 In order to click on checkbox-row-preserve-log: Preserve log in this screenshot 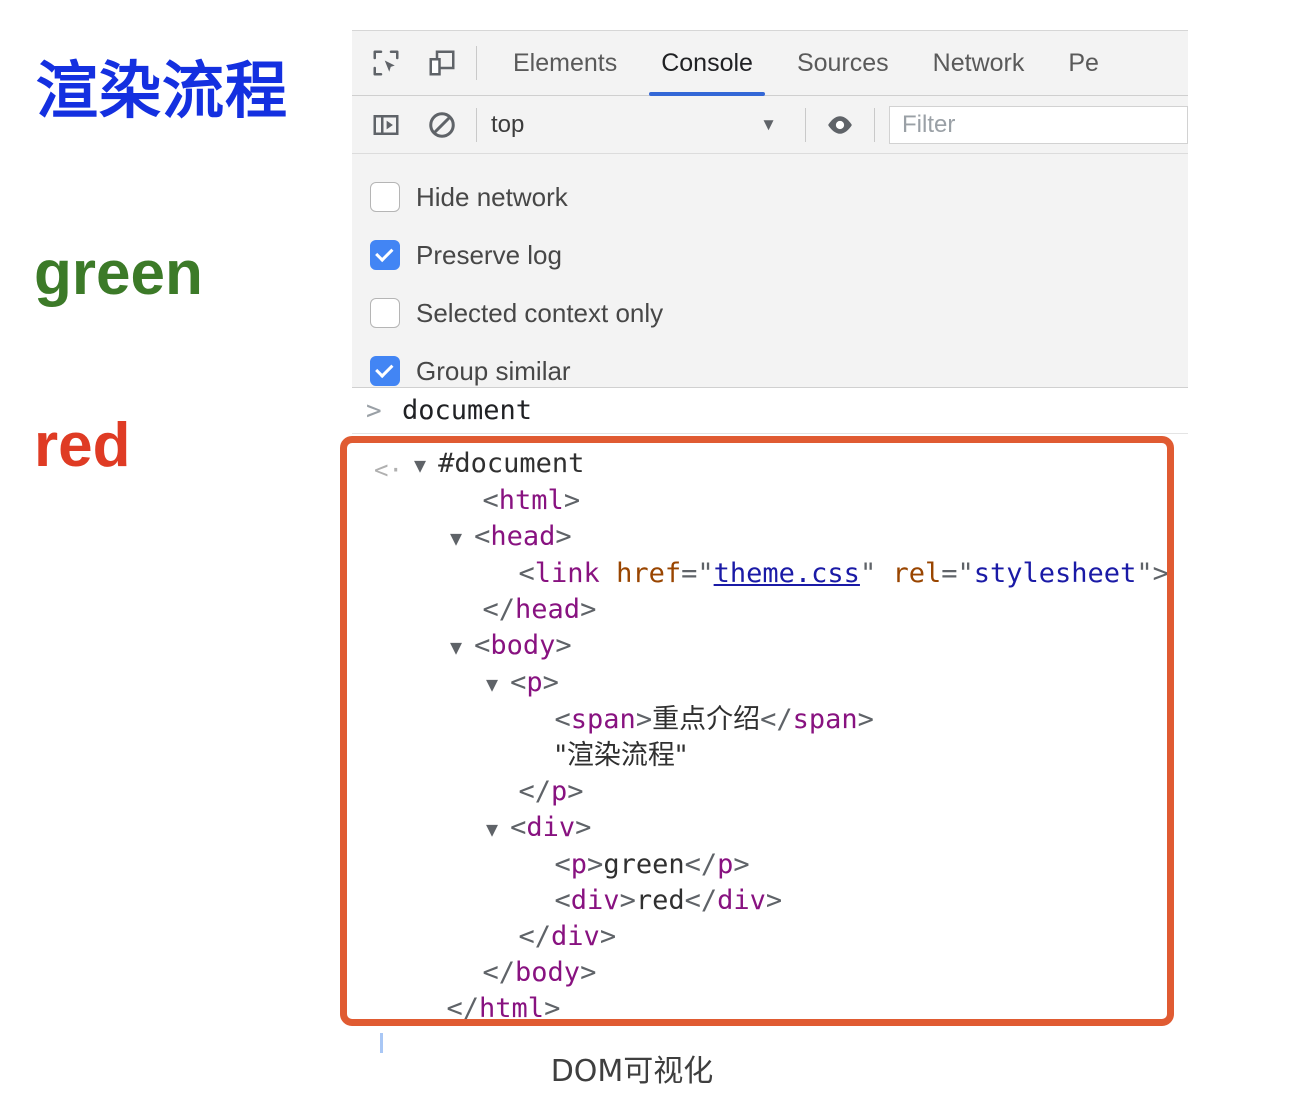, I will do `click(770, 255)`.